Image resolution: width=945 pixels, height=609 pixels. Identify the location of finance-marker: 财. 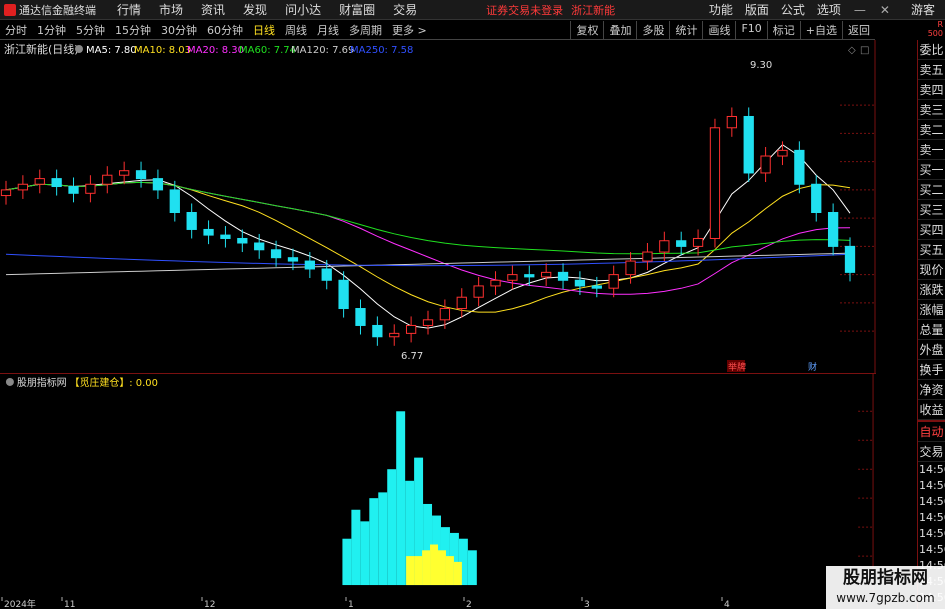
(812, 367).